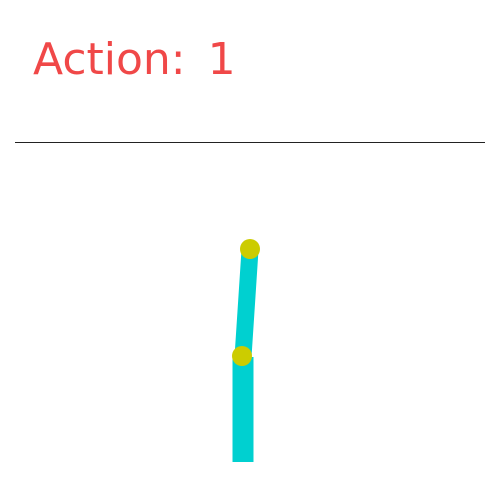 The width and height of the screenshot is (500, 500). I want to click on acrobot, so click(246, 350).